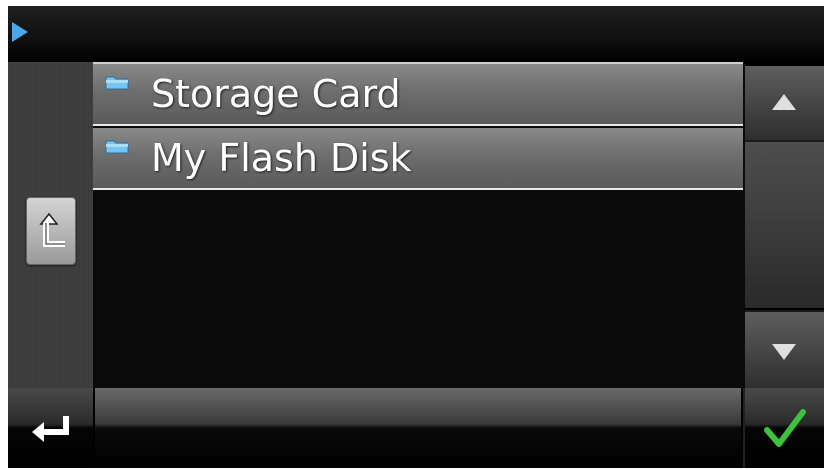  I want to click on scroll-down-button, so click(784, 350).